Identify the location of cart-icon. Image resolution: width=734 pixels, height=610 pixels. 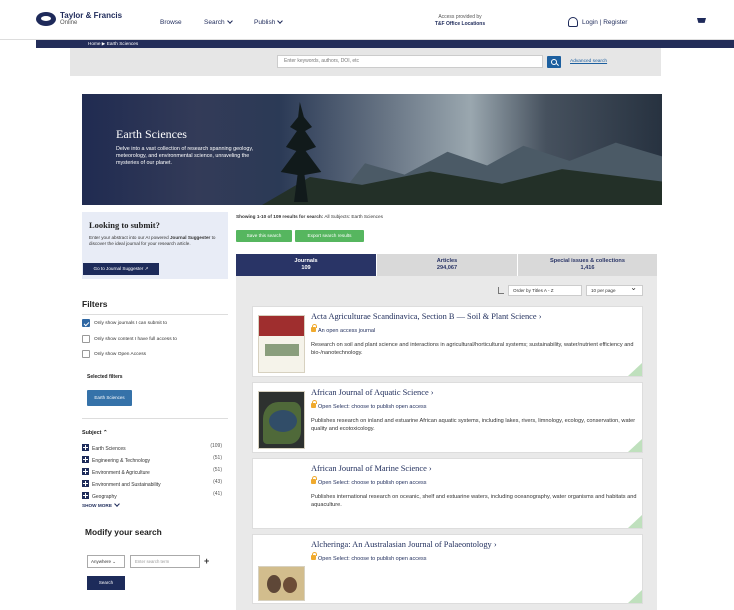
(701, 20).